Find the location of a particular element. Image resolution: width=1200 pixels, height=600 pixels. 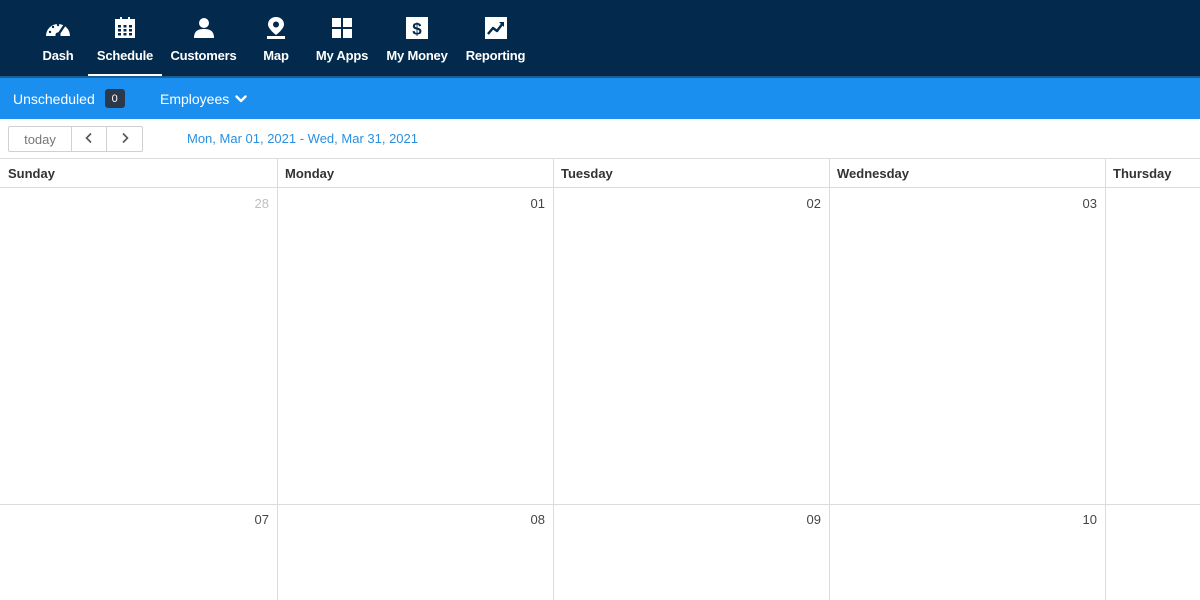

chevron-left-icon is located at coordinates (89, 139).